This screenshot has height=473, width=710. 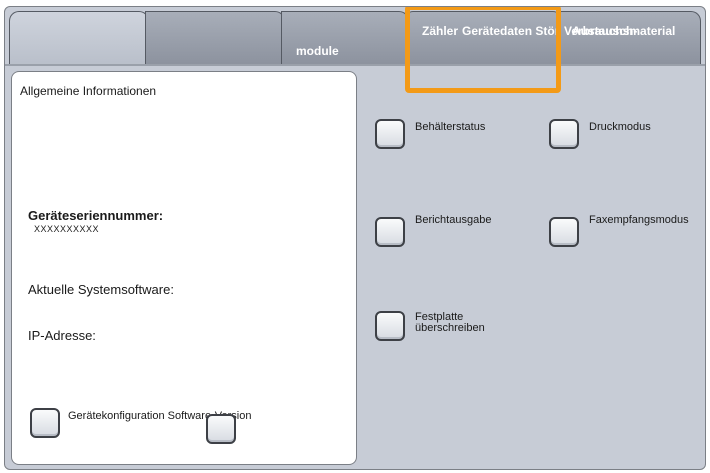 I want to click on behaelterstatus-button, so click(x=390, y=134).